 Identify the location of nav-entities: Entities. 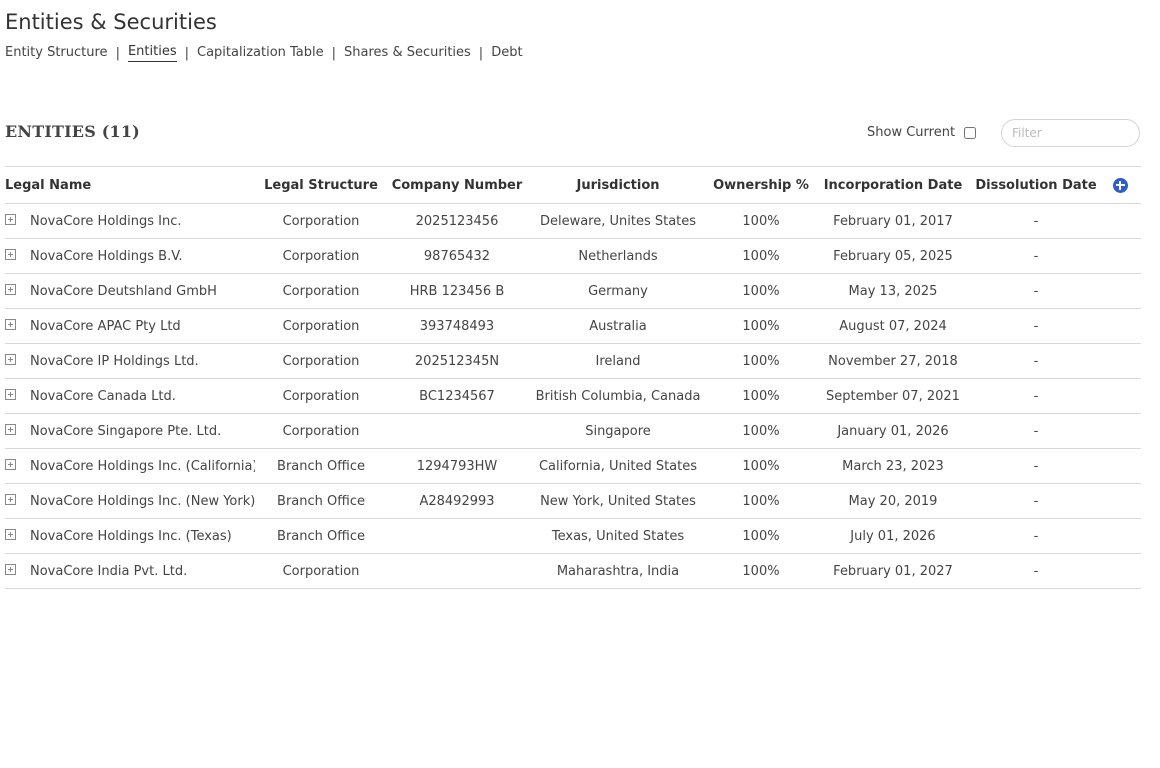
(152, 53).